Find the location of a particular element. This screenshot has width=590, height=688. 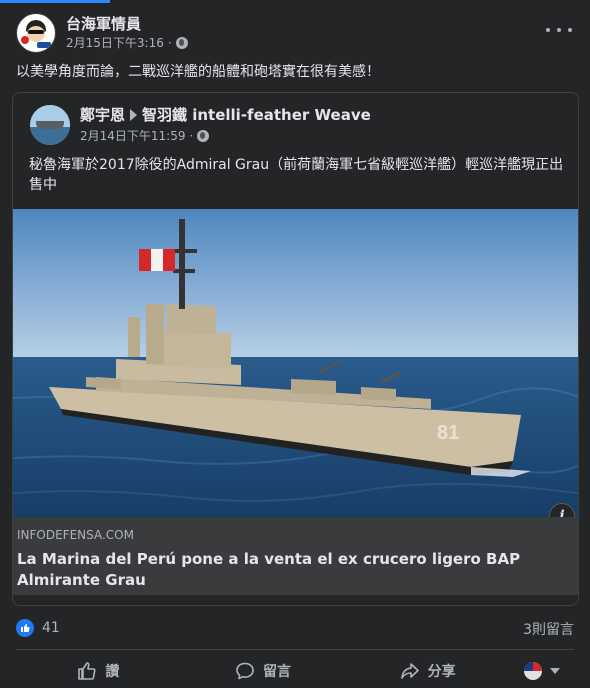

divider is located at coordinates (295, 649).